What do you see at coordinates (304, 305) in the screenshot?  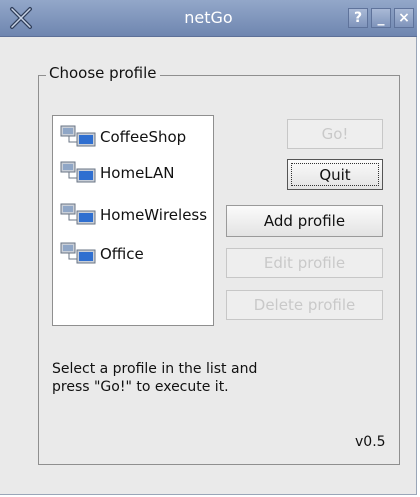 I see `delete-profile-button: Delete profile` at bounding box center [304, 305].